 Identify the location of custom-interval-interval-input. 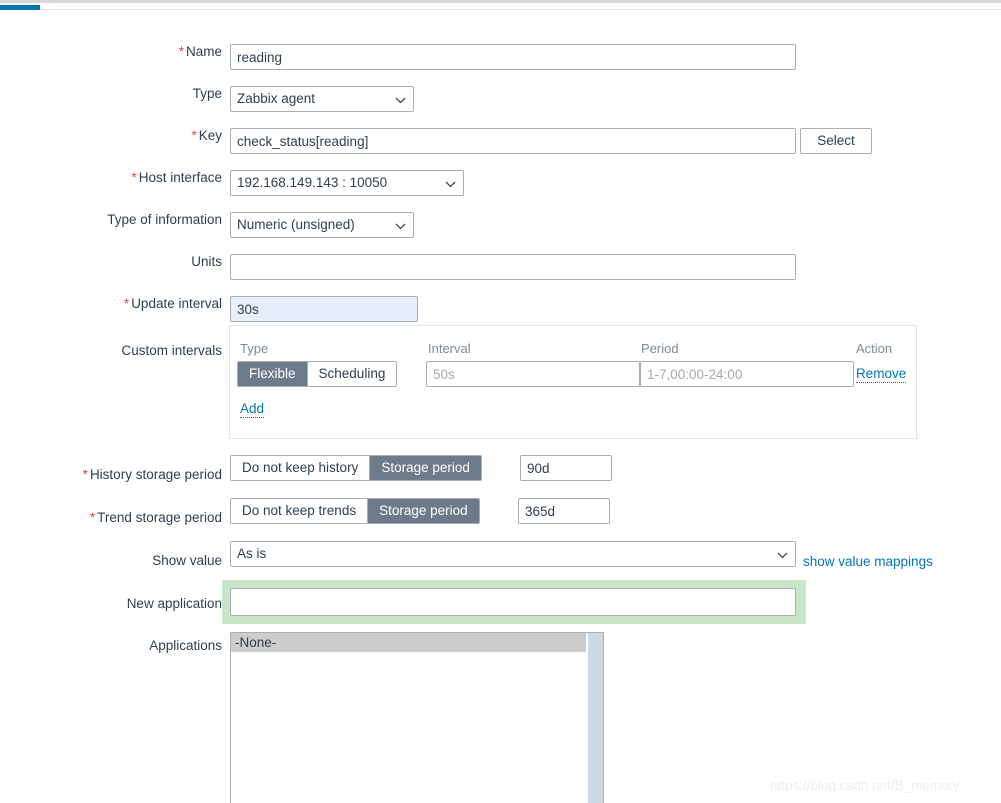
(533, 374).